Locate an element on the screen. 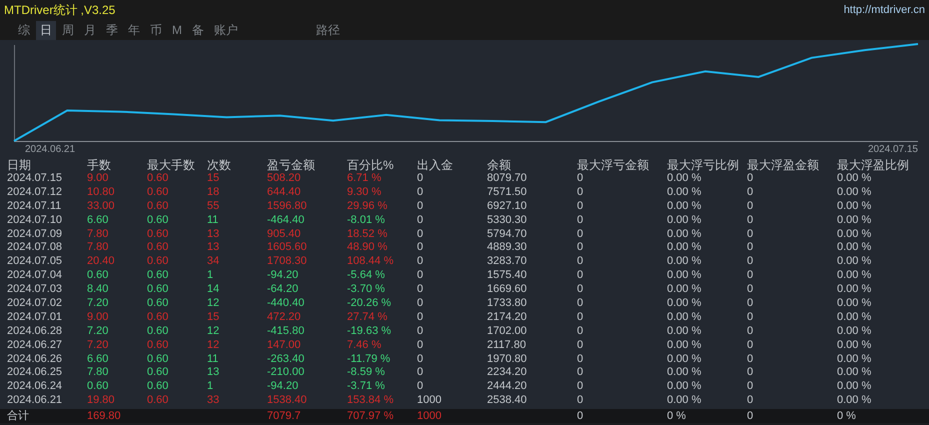 Image resolution: width=929 pixels, height=425 pixels. table-cell-text: 7.46 % is located at coordinates (364, 345).